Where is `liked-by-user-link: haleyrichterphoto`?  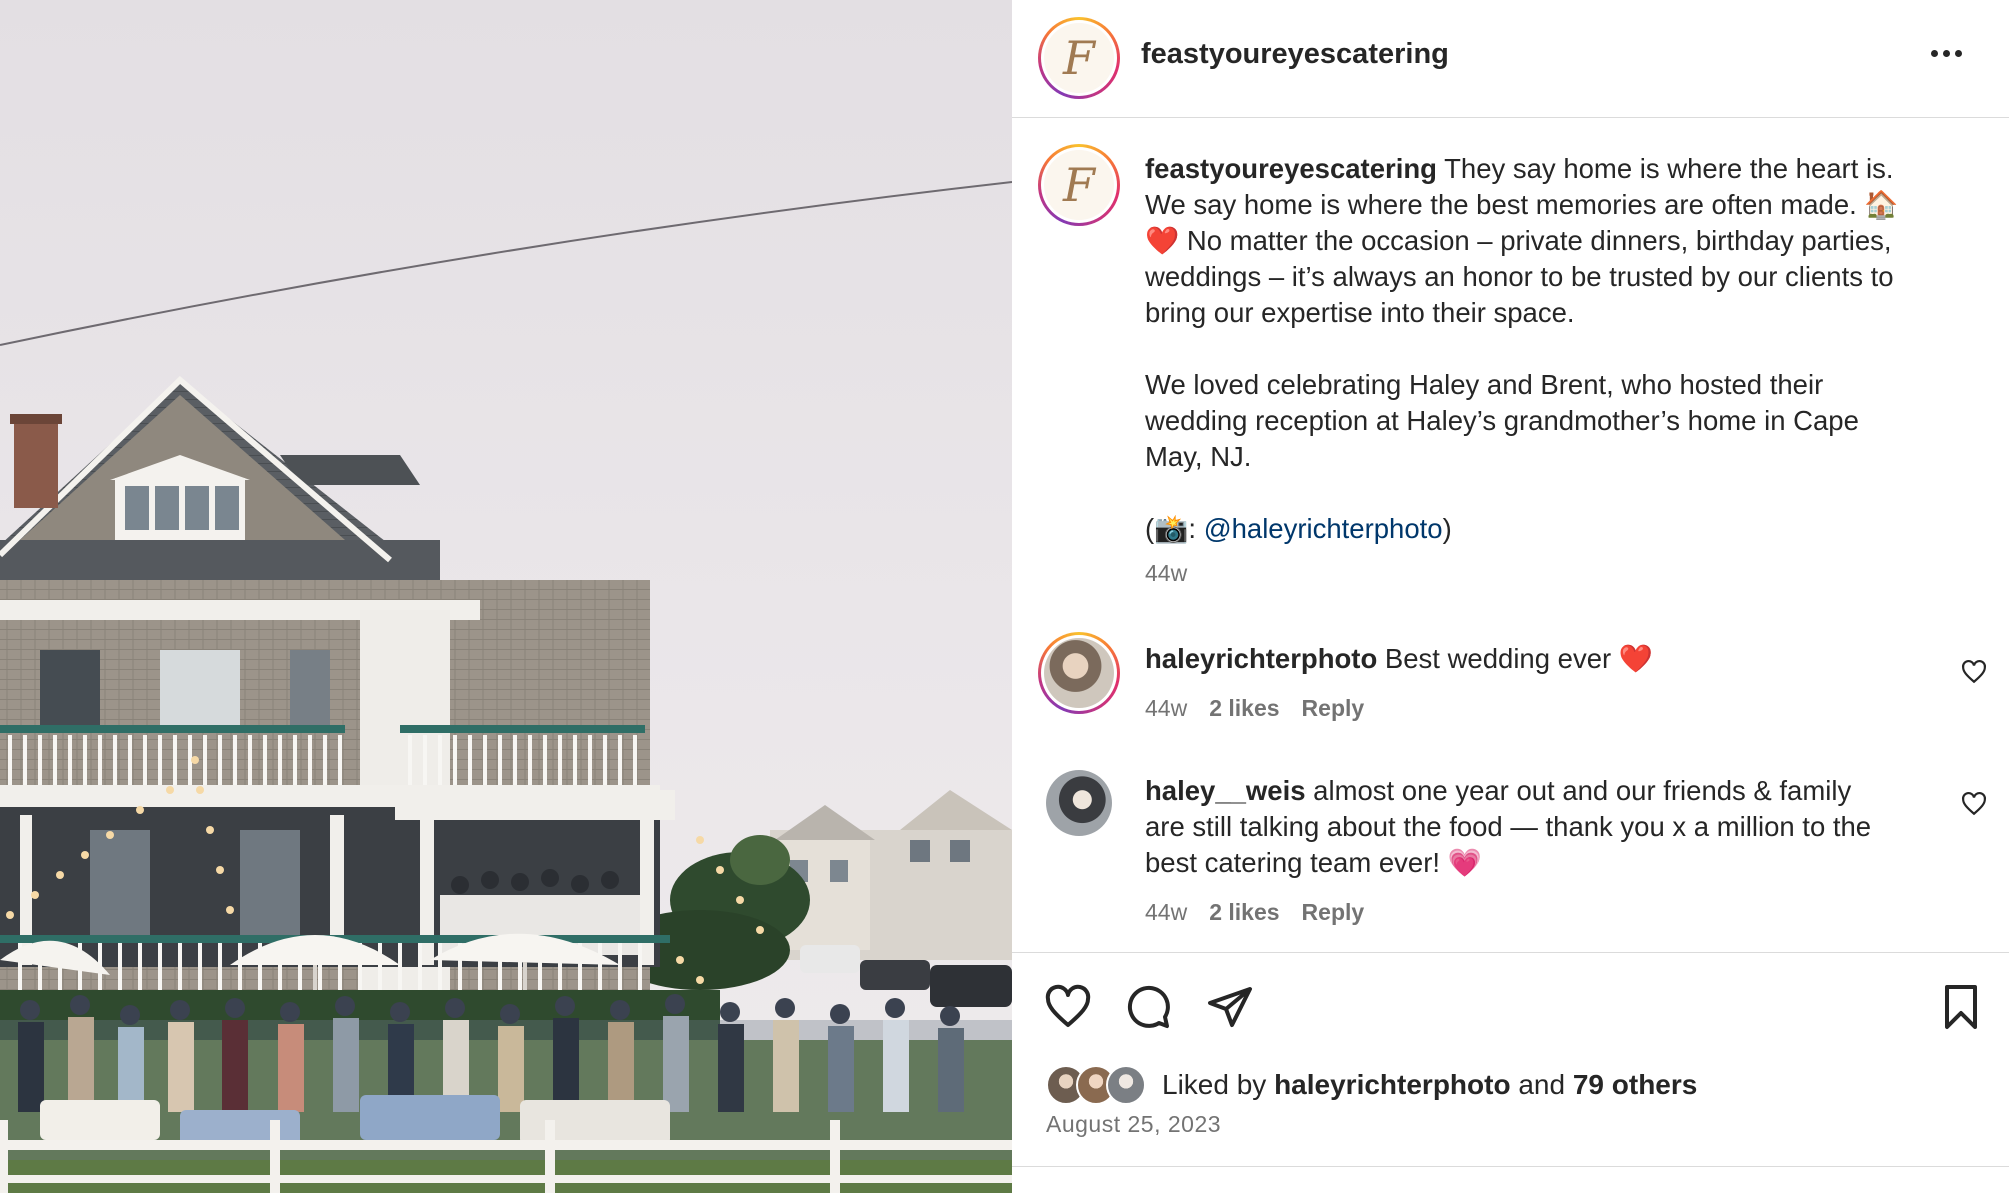 liked-by-user-link: haleyrichterphoto is located at coordinates (1392, 1085).